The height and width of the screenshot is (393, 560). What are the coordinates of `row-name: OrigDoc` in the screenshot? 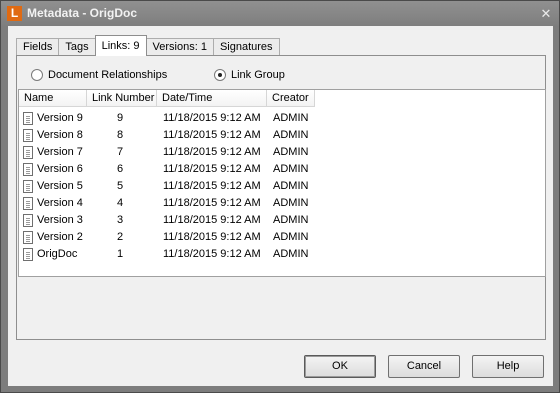 It's located at (57, 254).